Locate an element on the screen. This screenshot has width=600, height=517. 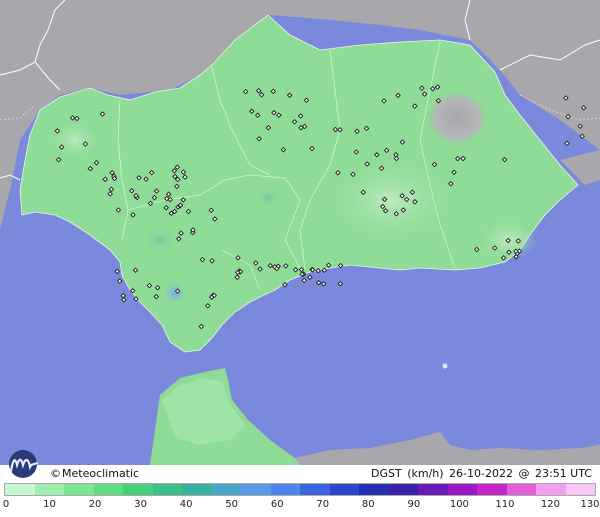
scale-tick-label: 30 is located at coordinates (140, 504).